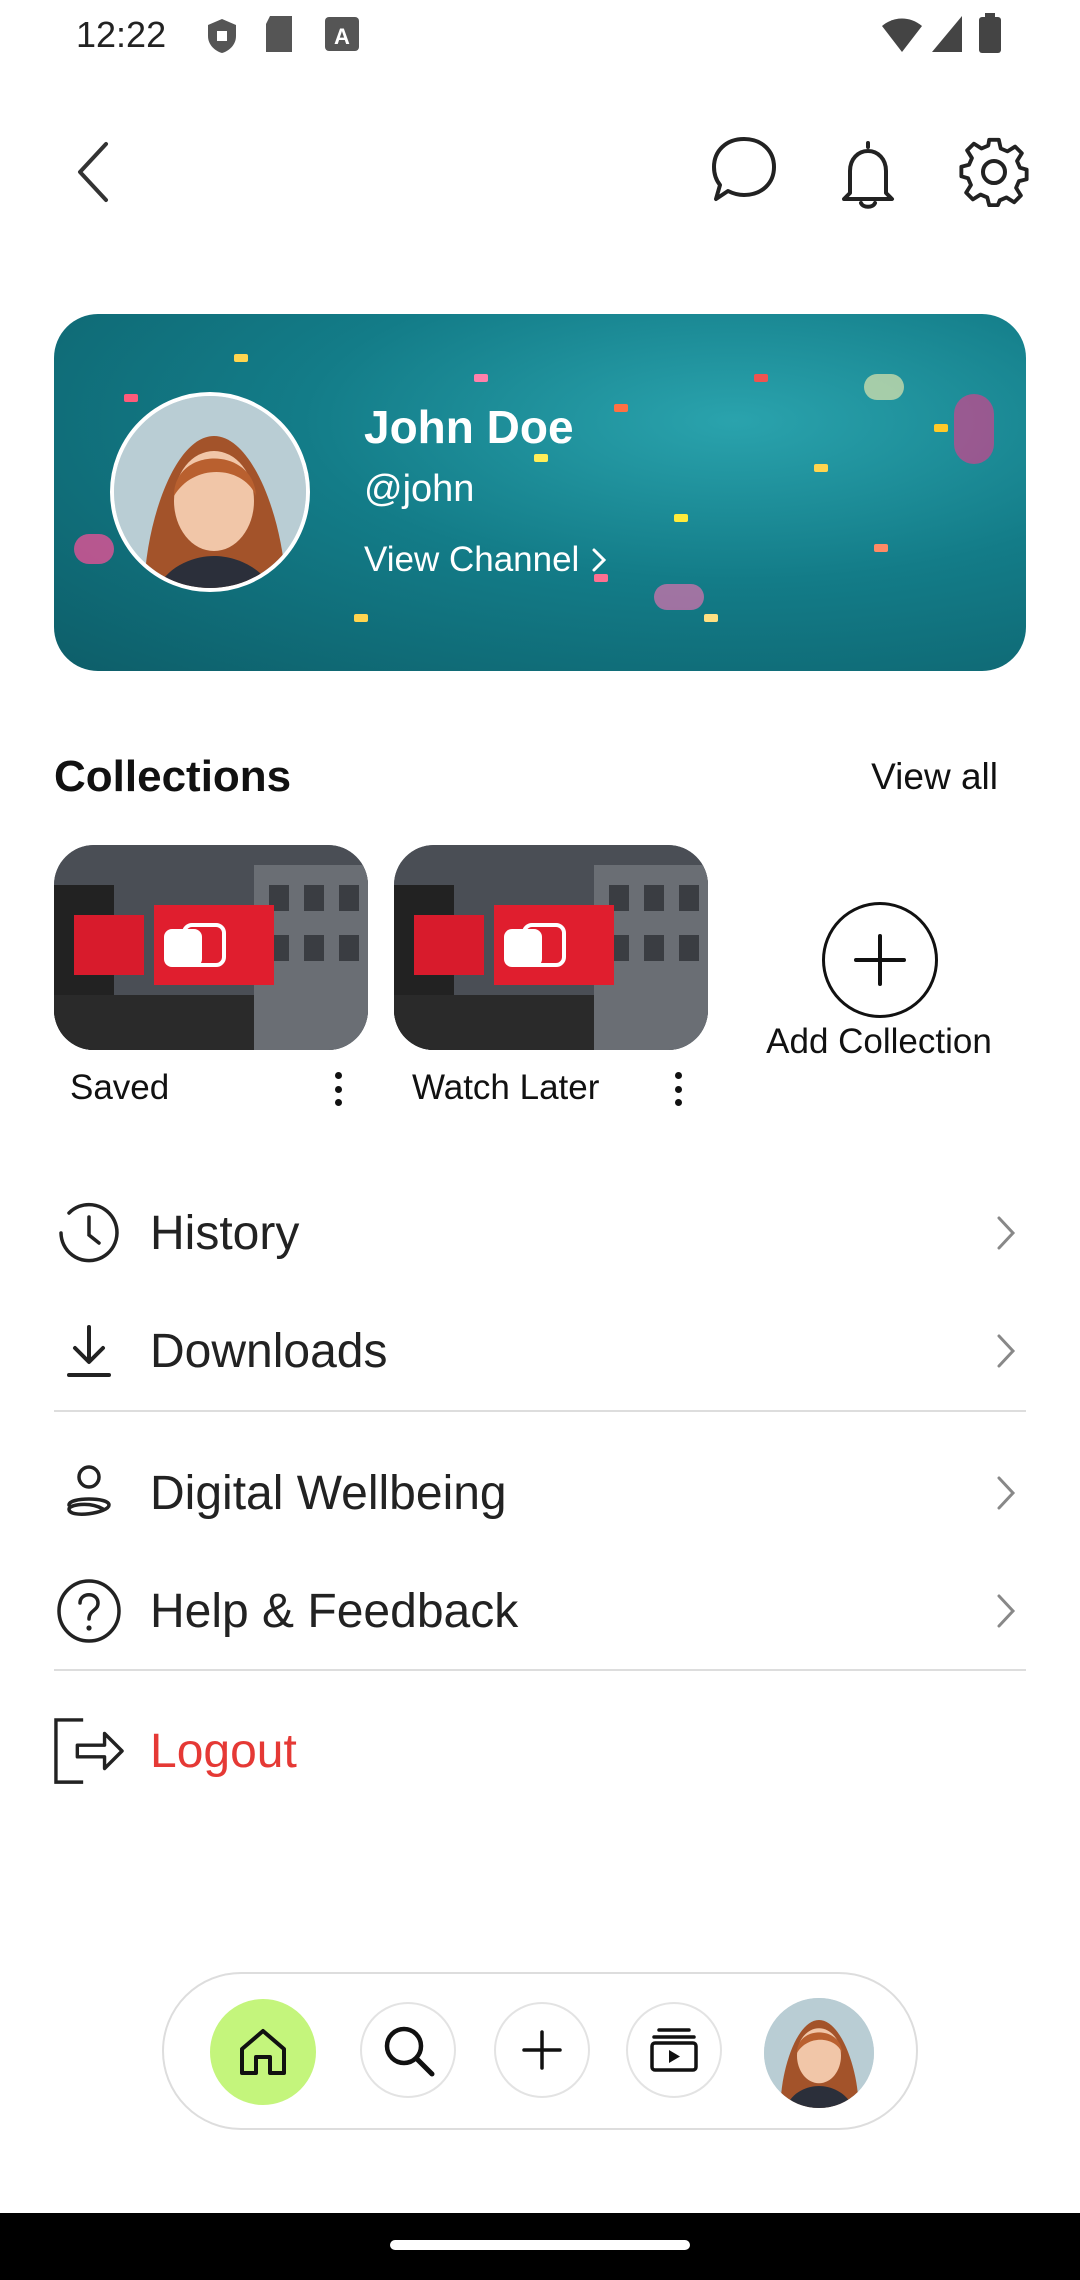 This screenshot has width=1080, height=2280. I want to click on view-channel-label: View Channel, so click(472, 559).